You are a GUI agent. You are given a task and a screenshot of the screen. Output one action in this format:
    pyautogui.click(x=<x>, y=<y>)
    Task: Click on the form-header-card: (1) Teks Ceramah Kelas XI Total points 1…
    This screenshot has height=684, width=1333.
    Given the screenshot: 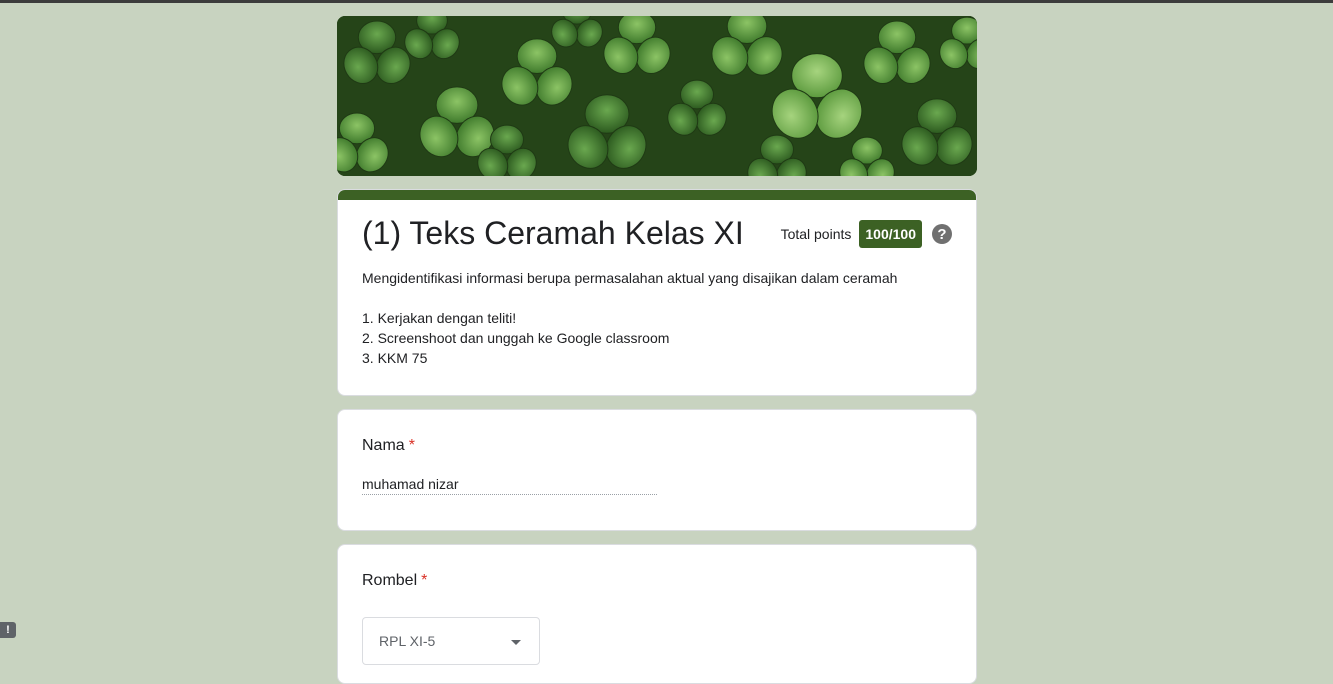 What is the action you would take?
    pyautogui.click(x=657, y=292)
    